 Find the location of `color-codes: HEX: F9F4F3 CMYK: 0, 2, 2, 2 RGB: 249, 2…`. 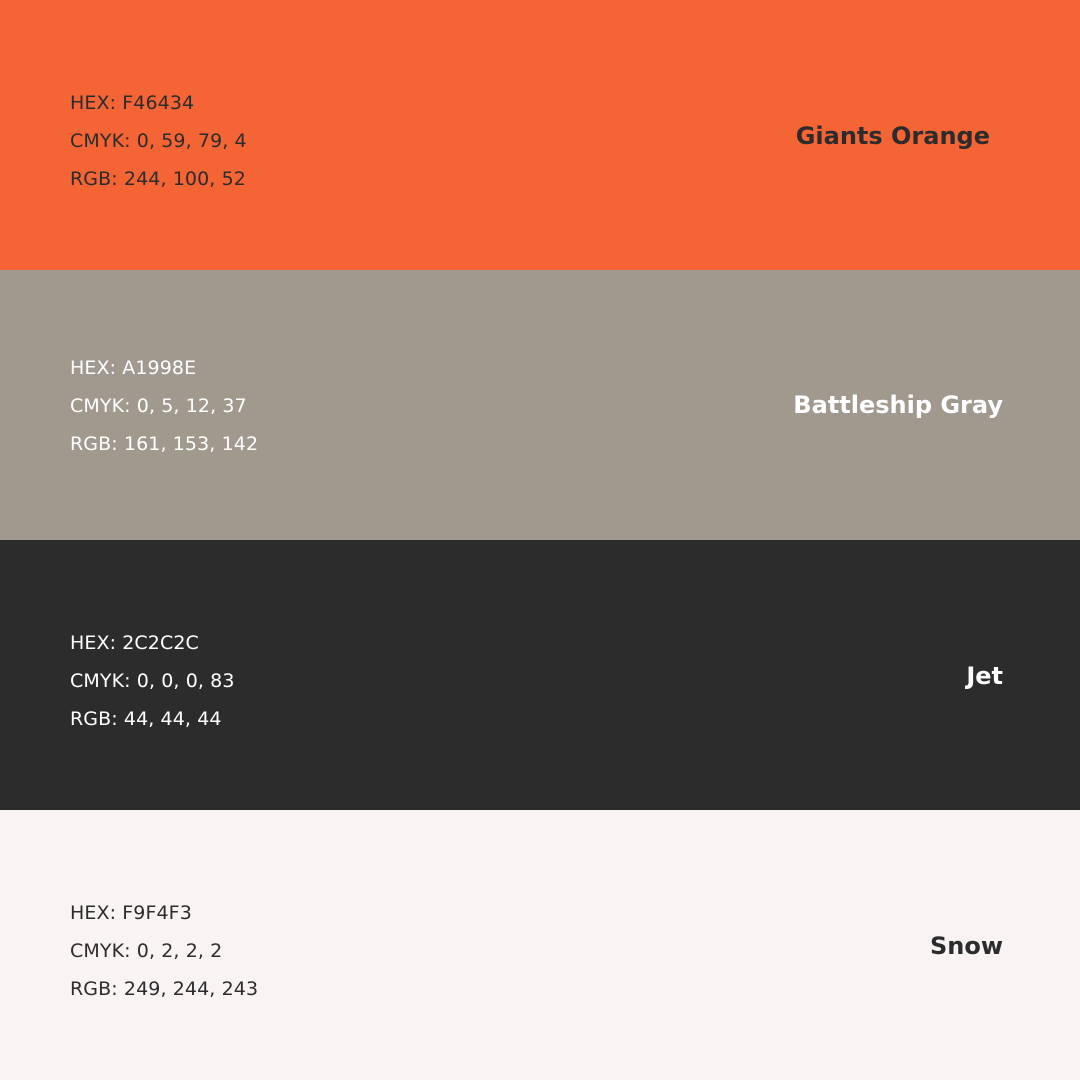

color-codes: HEX: F9F4F3 CMYK: 0, 2, 2, 2 RGB: 249, 2… is located at coordinates (164, 951).